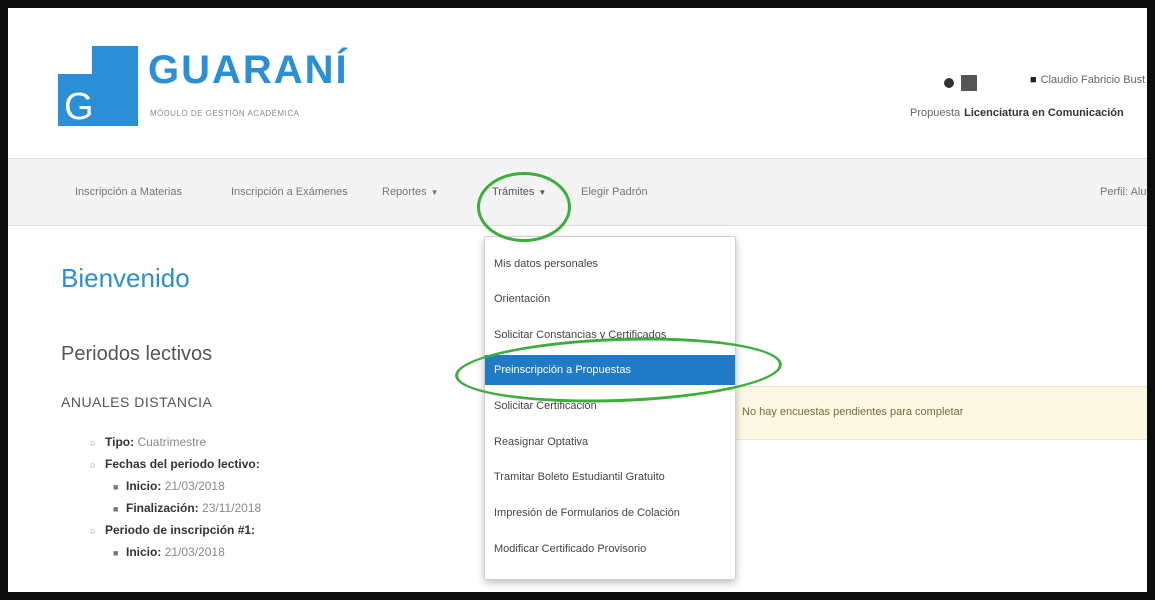 This screenshot has width=1155, height=600. I want to click on menu-item-reasignar-optativa: Reasignar Optativa, so click(610, 442).